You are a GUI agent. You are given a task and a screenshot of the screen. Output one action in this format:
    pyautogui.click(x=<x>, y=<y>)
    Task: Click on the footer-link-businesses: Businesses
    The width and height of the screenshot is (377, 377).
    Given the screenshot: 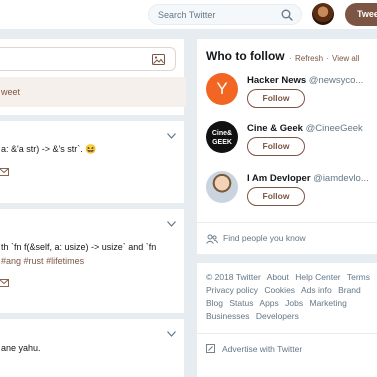 What is the action you would take?
    pyautogui.click(x=227, y=316)
    